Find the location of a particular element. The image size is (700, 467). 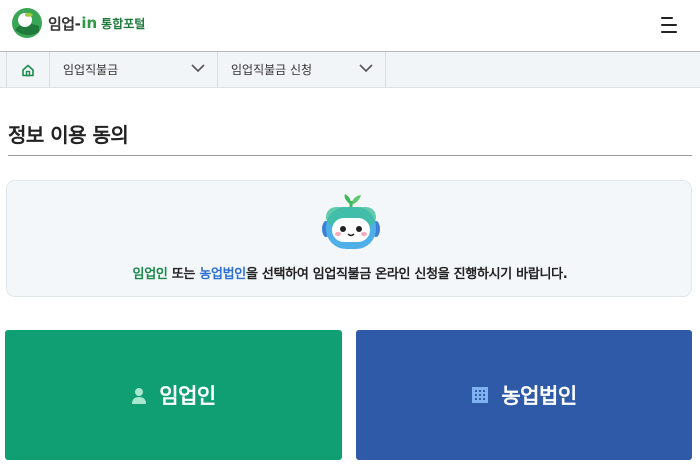

breadcrumb-level2: 임업직불금 신청 is located at coordinates (302, 69).